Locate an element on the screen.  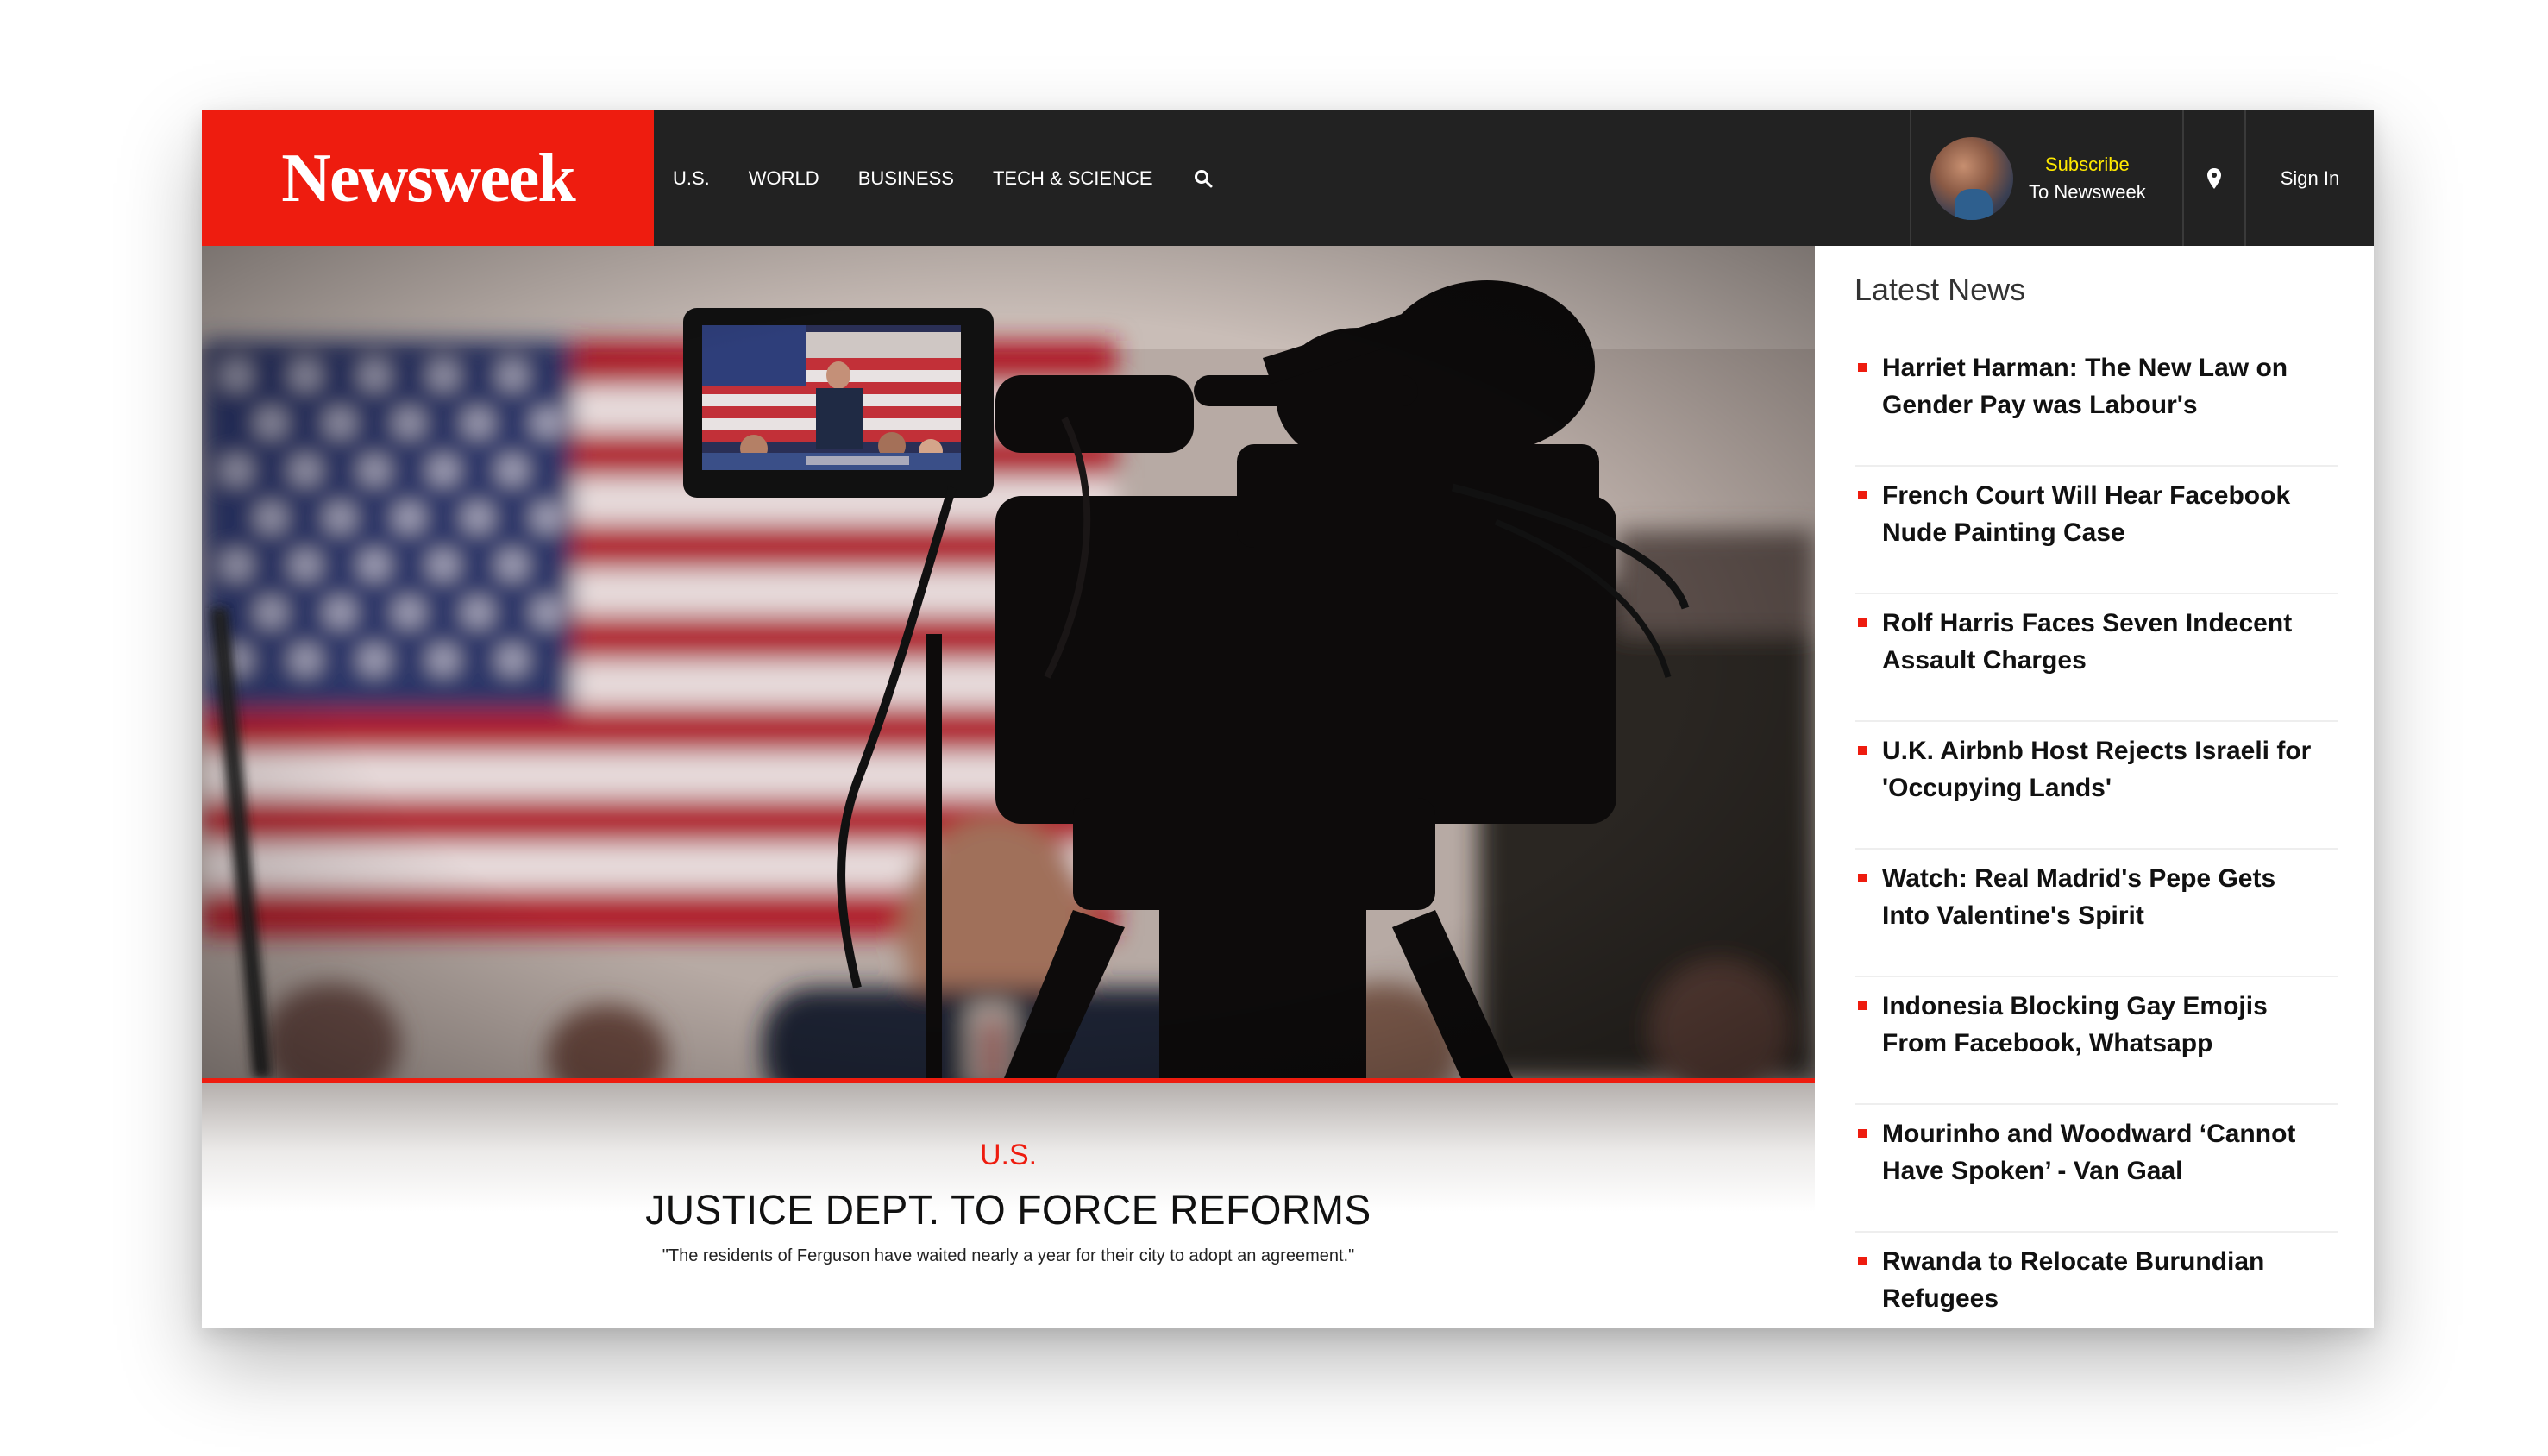
subscribe-text: Subscribe To Newsweek is located at coordinates (2087, 179).